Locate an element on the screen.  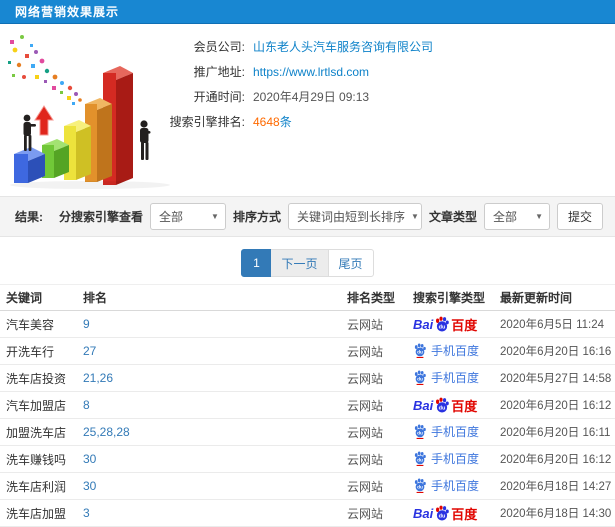
rank-cell: 21,26 is located at coordinates (215, 378).